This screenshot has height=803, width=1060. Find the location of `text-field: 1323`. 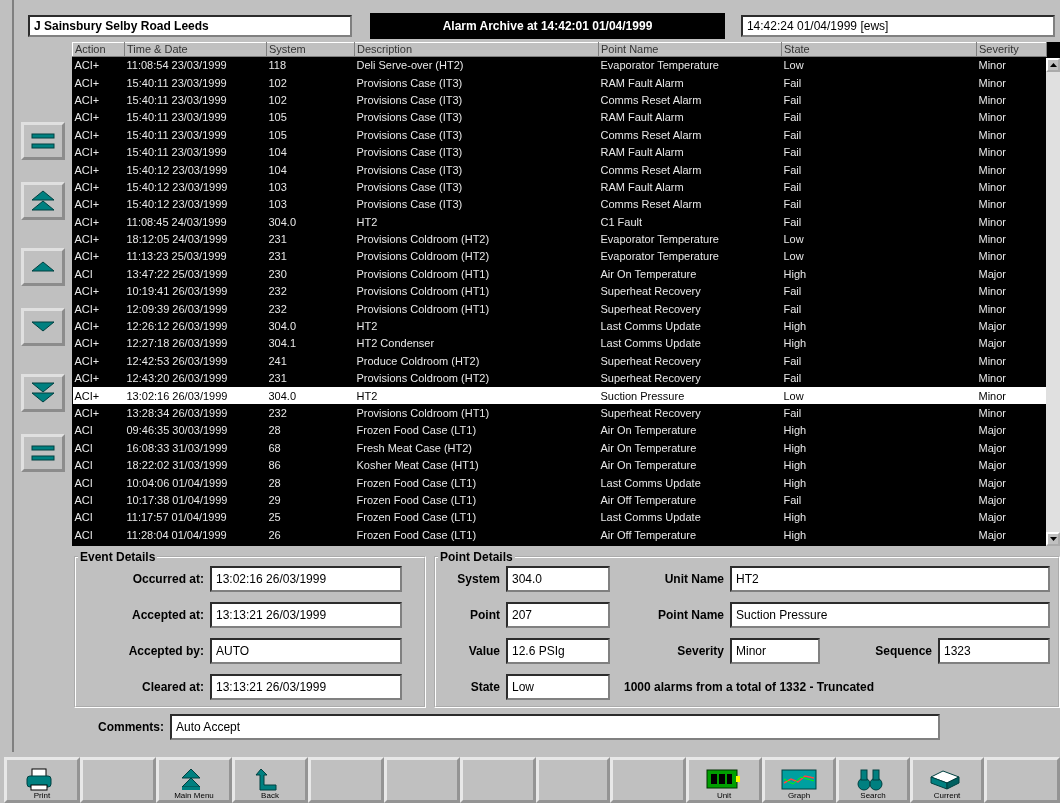

text-field: 1323 is located at coordinates (994, 651).